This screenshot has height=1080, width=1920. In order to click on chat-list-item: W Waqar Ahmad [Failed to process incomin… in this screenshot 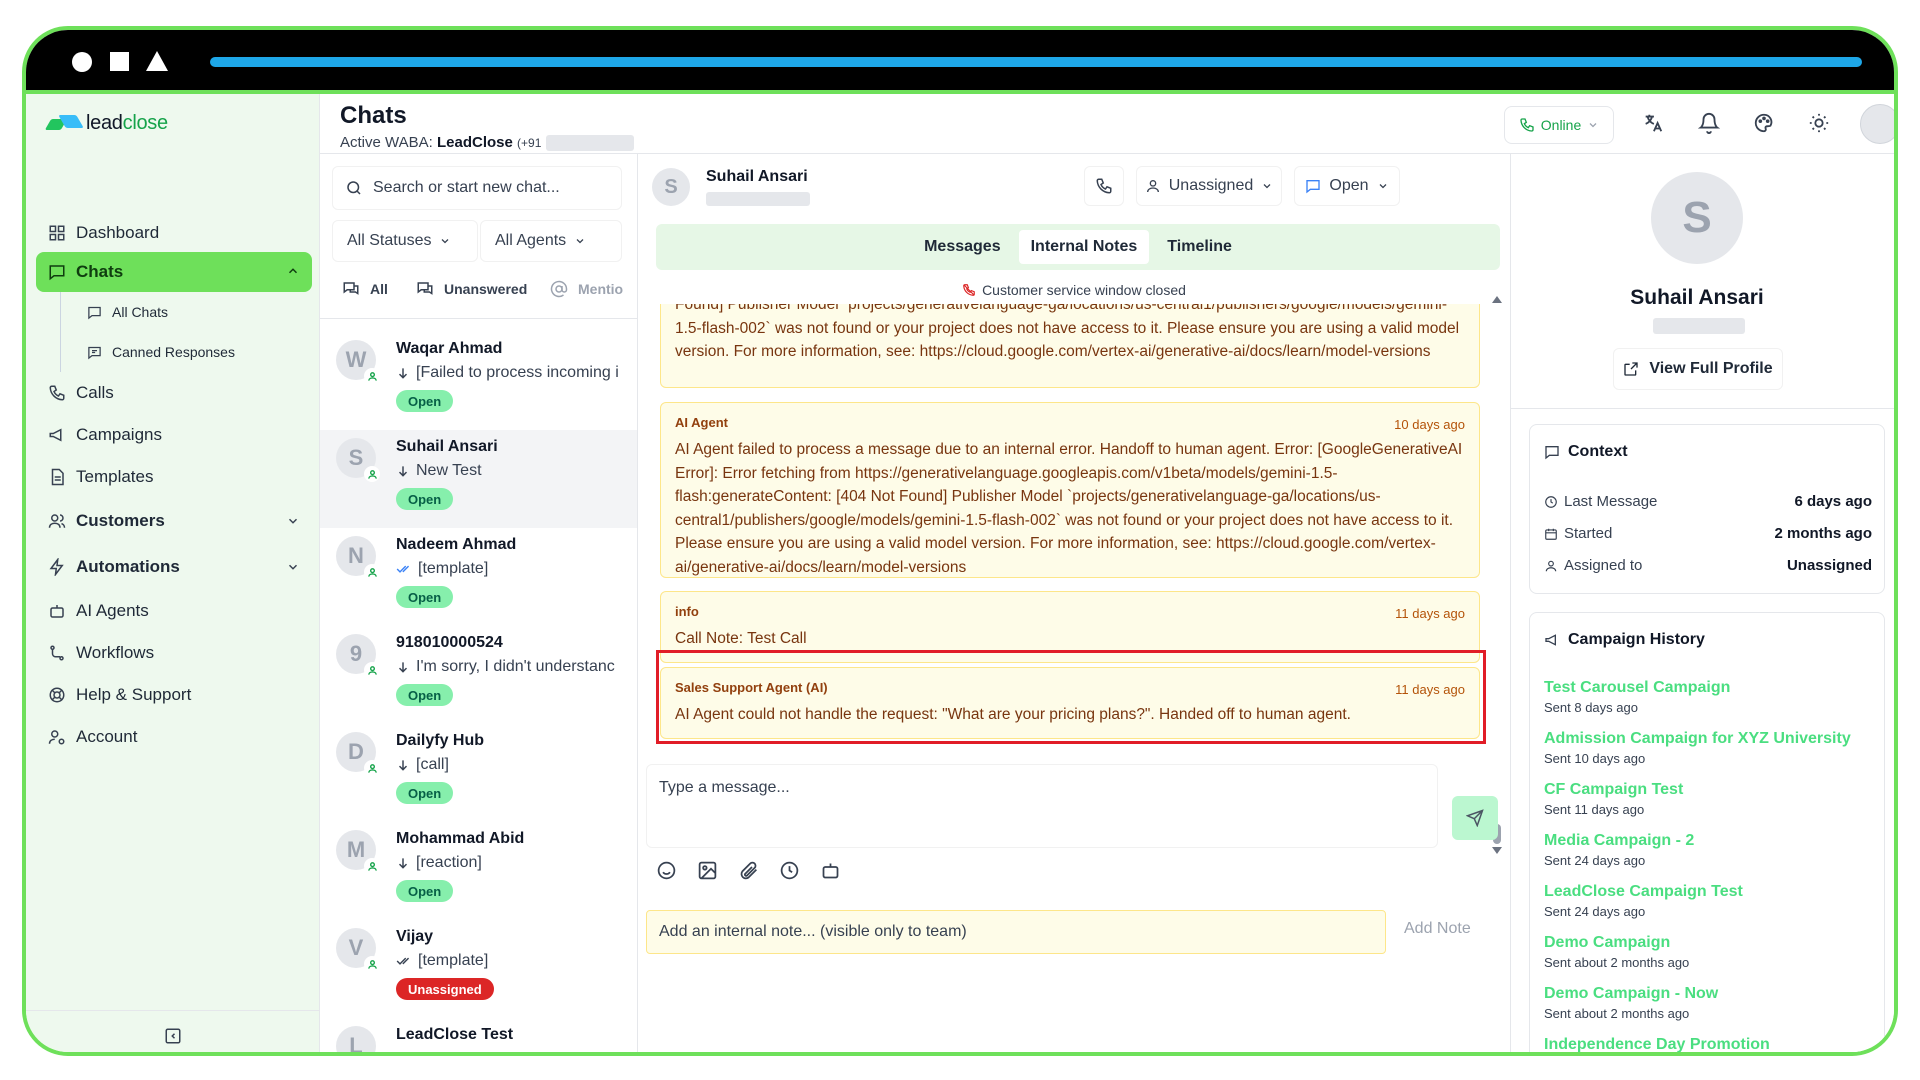, I will do `click(478, 381)`.